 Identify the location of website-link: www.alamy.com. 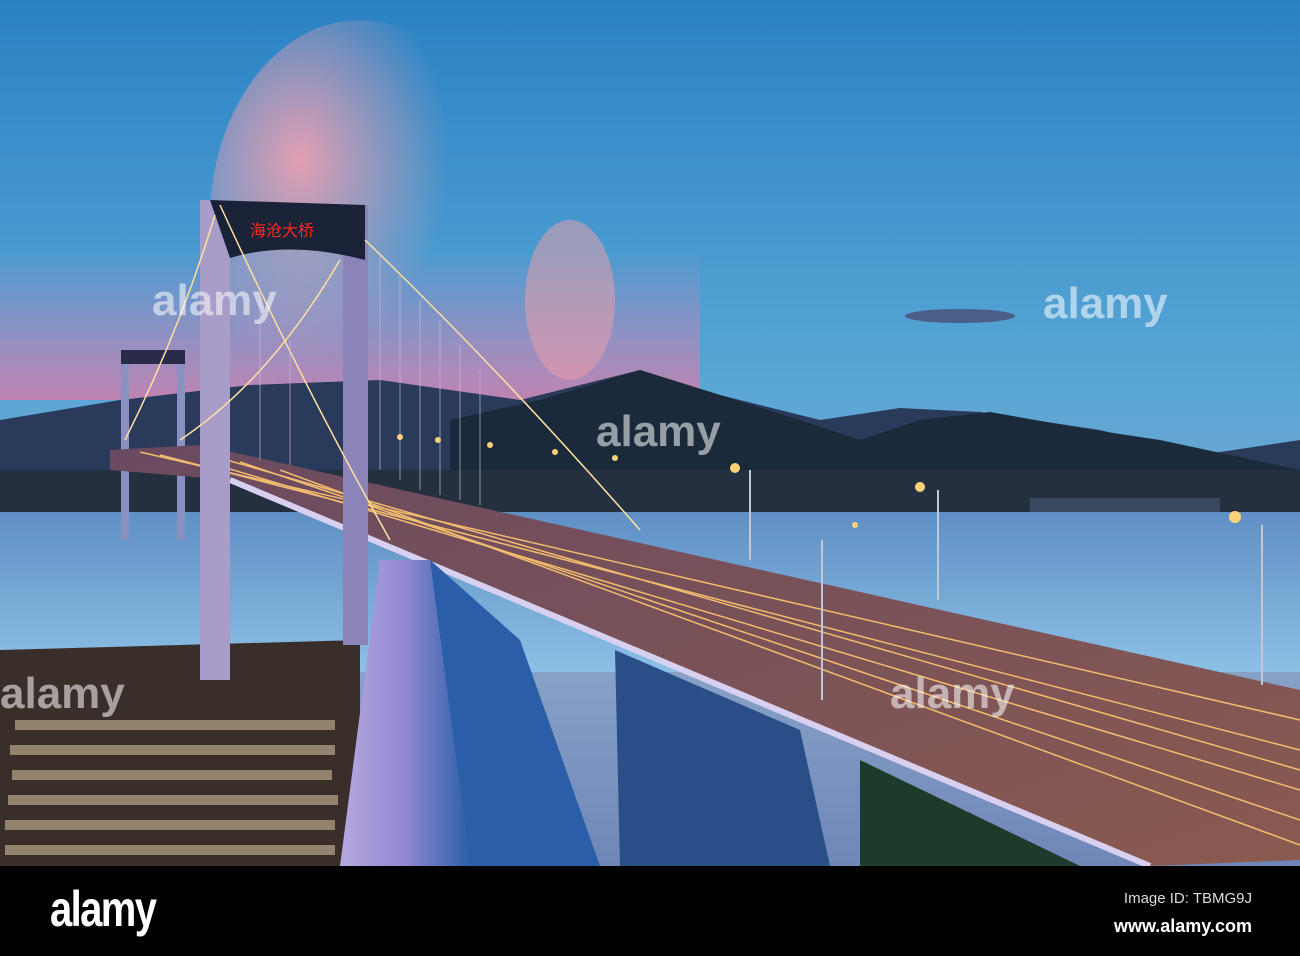
(1183, 926).